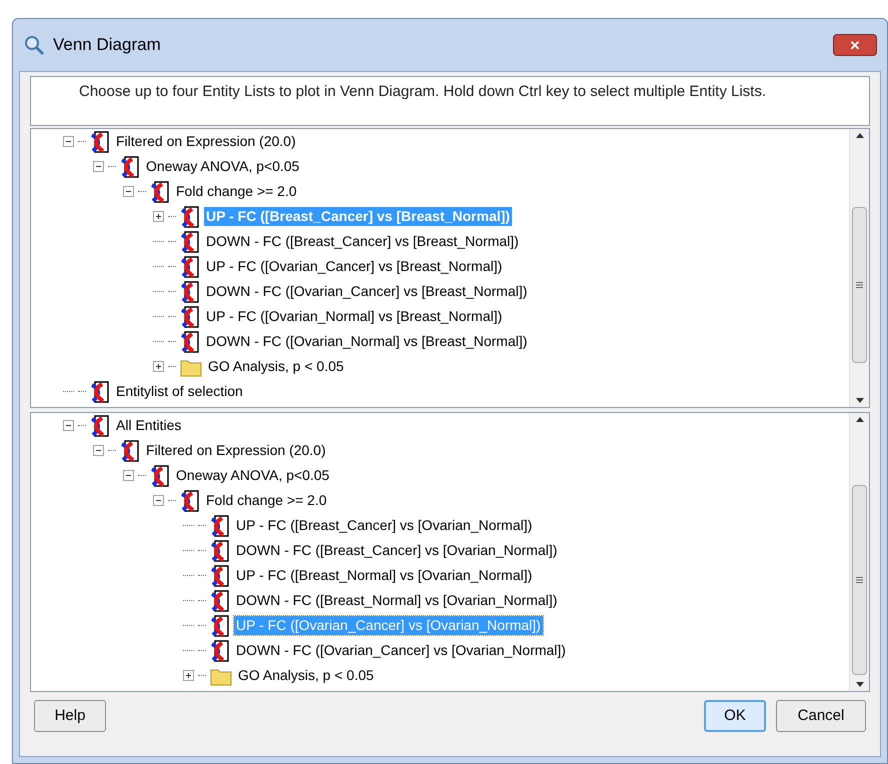 Image resolution: width=888 pixels, height=764 pixels. I want to click on tree-item: DOWN - FC ([Ovarian_Cancer] vs [Ovarian_Normal]), so click(401, 650).